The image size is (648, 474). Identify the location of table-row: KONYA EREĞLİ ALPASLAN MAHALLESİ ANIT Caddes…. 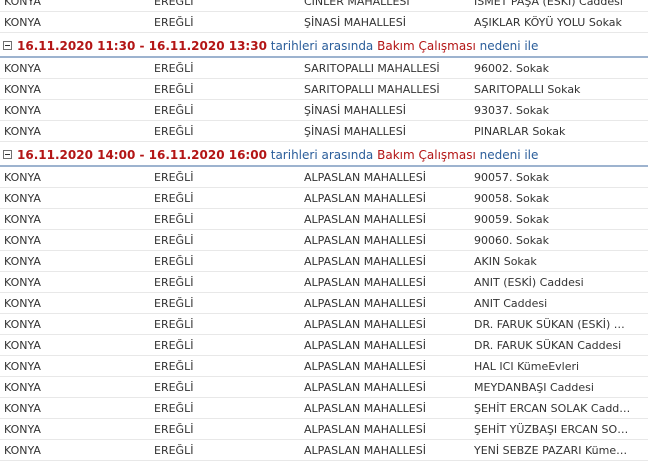
(324, 303).